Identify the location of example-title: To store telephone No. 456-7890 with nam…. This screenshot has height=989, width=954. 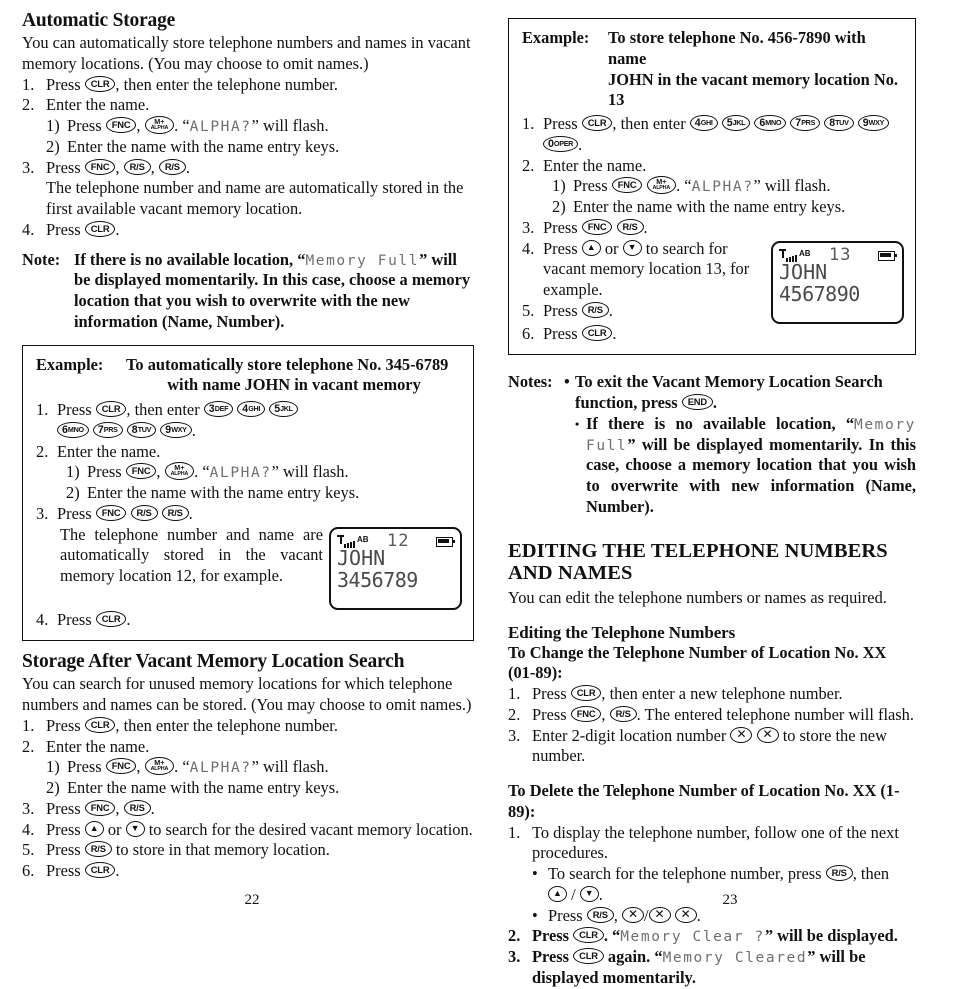
(753, 69).